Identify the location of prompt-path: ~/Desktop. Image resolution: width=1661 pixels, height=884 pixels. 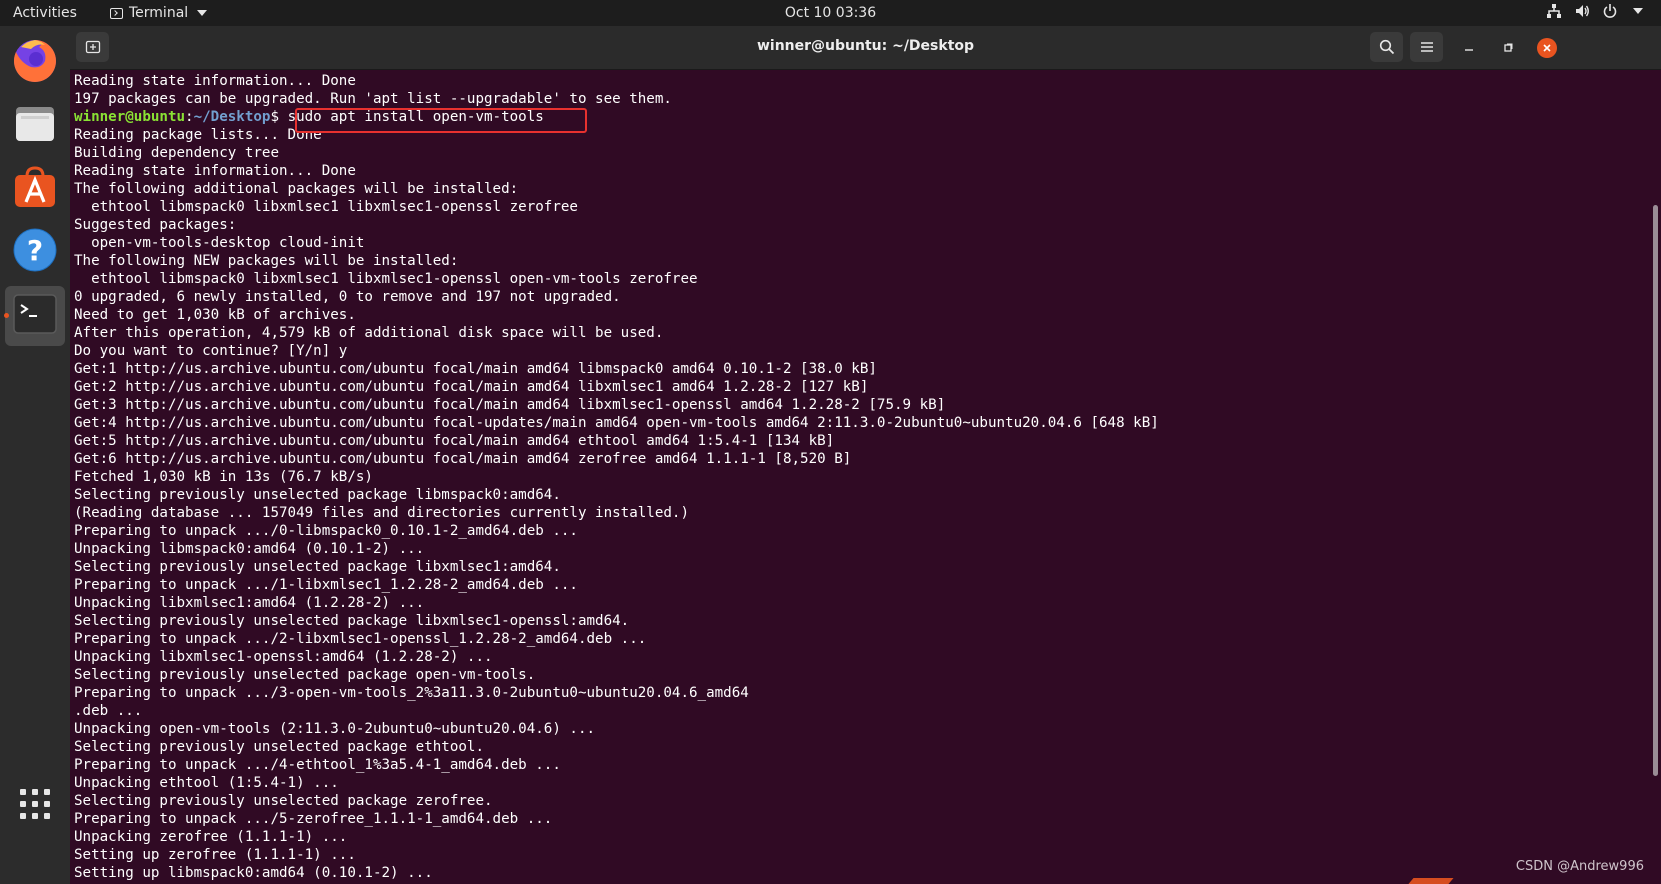
(232, 117).